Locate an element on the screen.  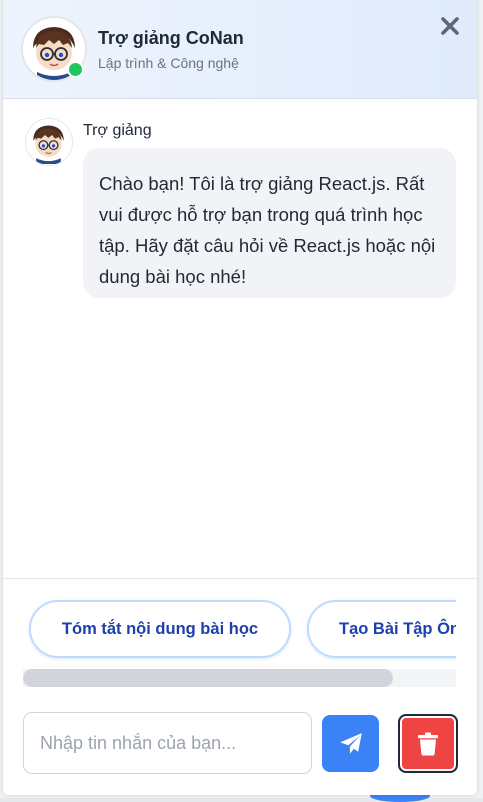
composer is located at coordinates (240, 744).